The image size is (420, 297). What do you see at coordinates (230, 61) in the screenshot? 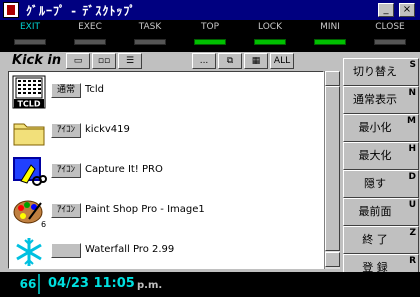
I see `tool-windows-button: ⧉` at bounding box center [230, 61].